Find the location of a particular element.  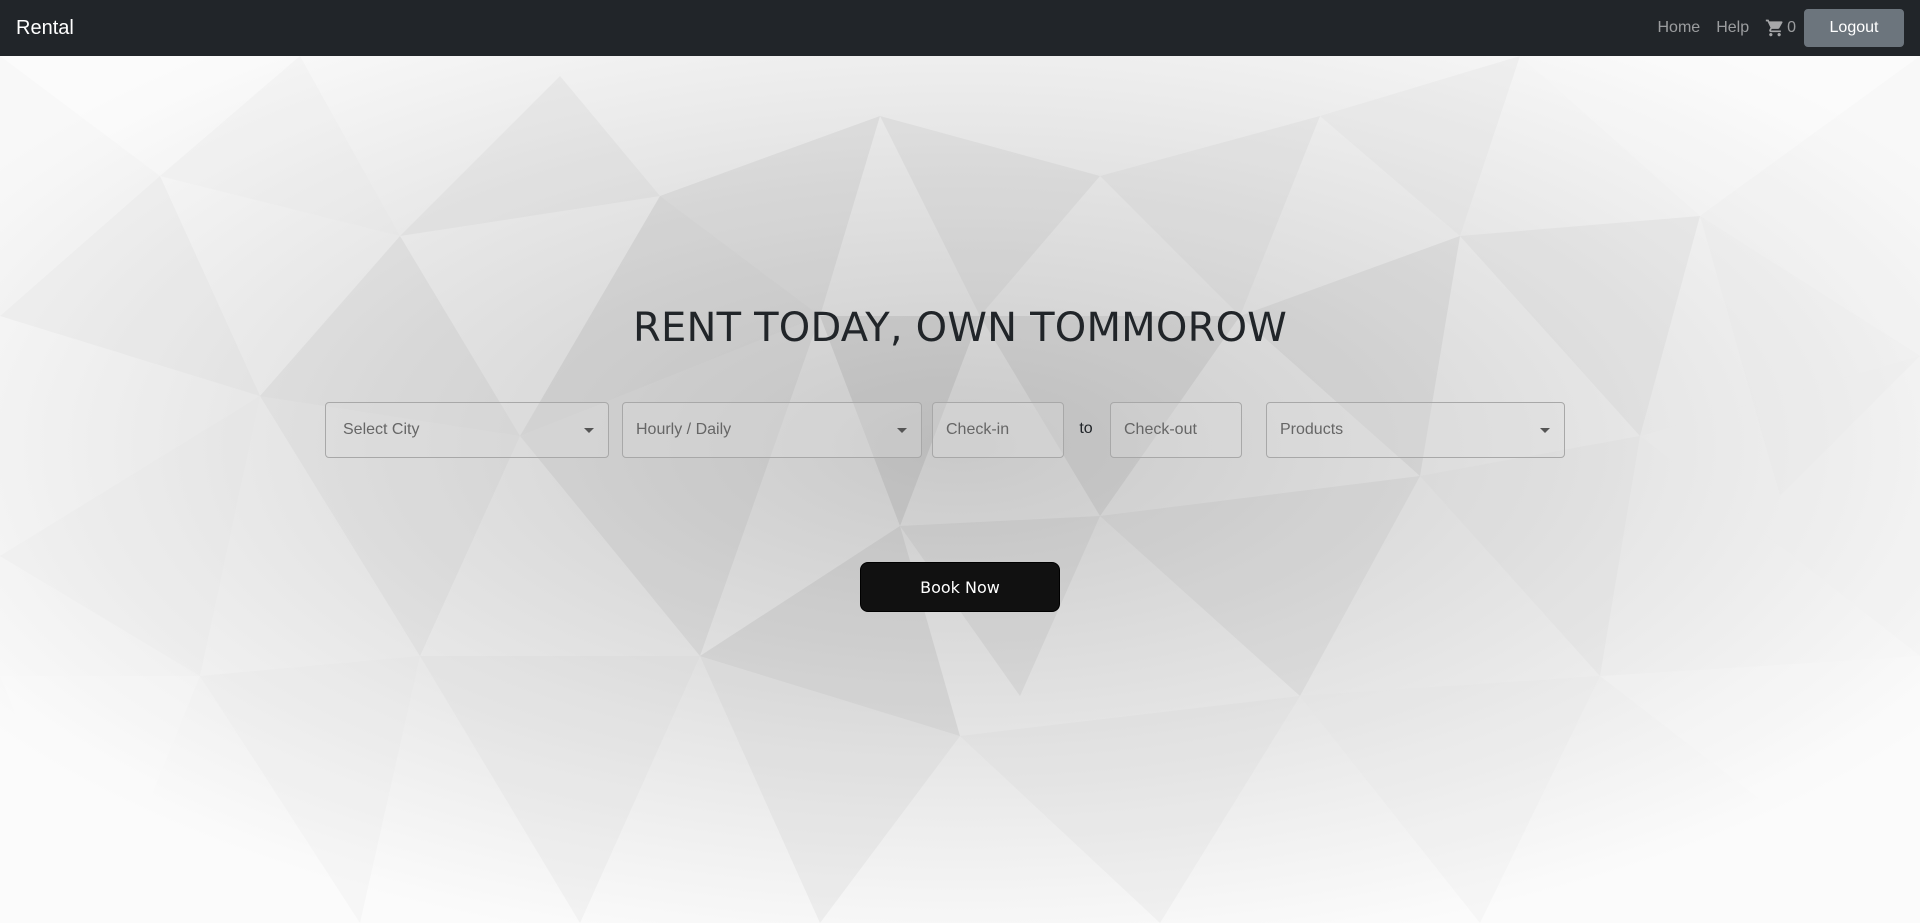

city-select-value: Select City is located at coordinates (381, 429).